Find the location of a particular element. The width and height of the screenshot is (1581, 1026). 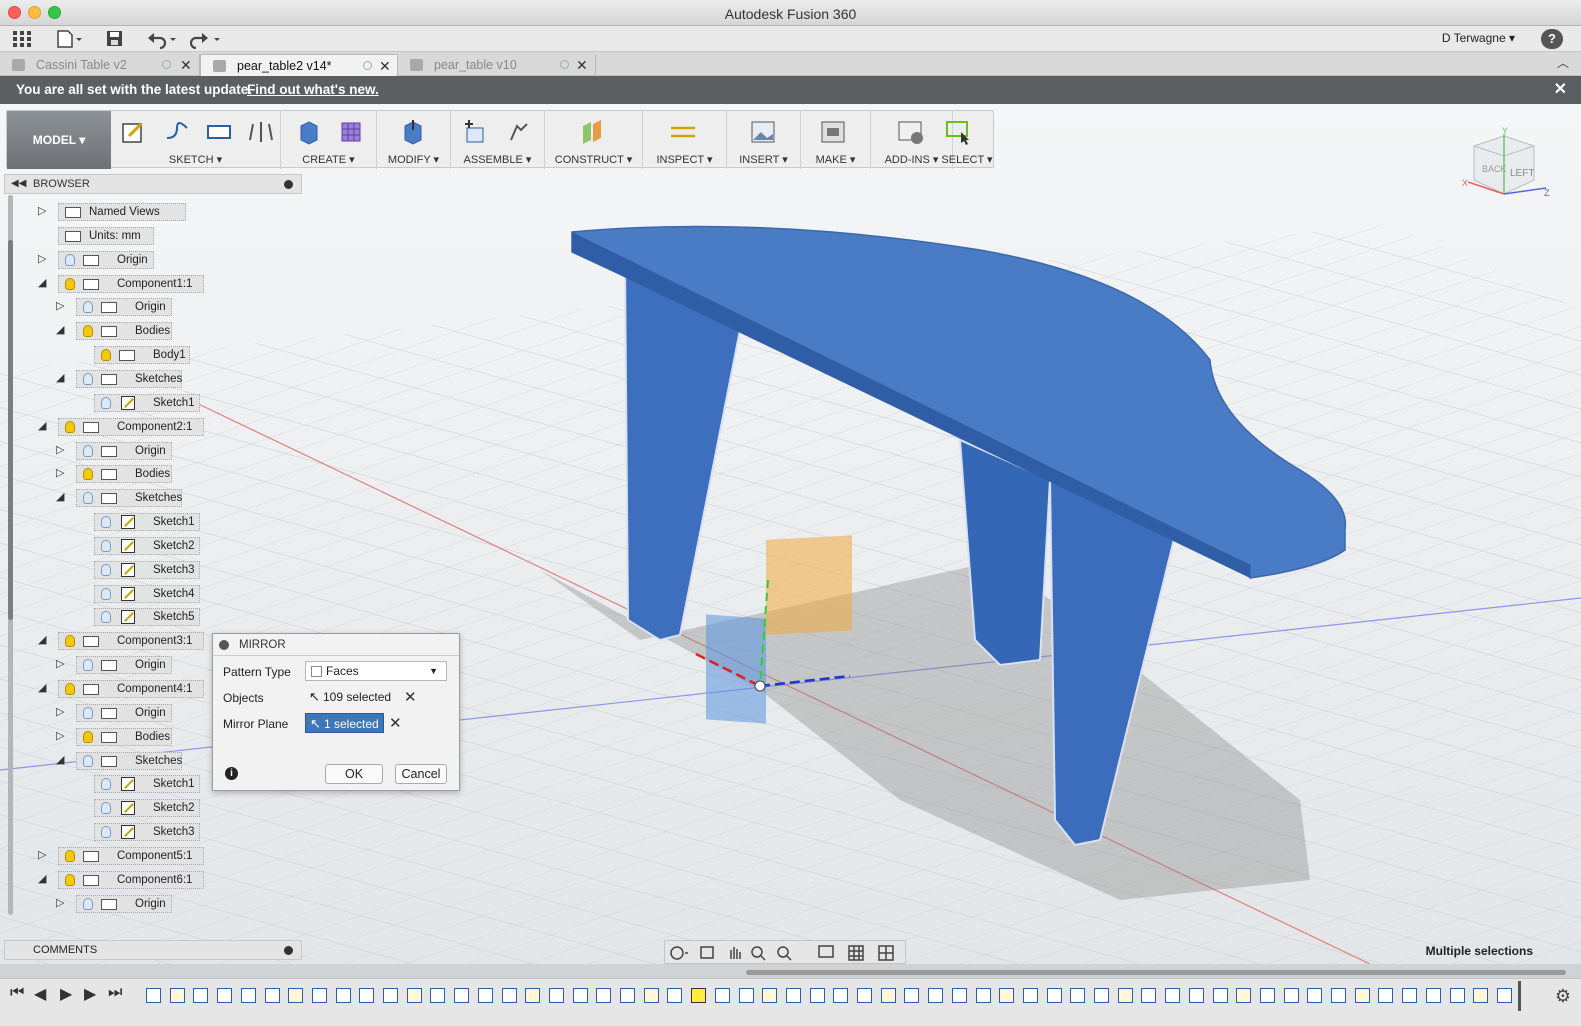

viewport-horizontal-scrollbar is located at coordinates (1156, 972).